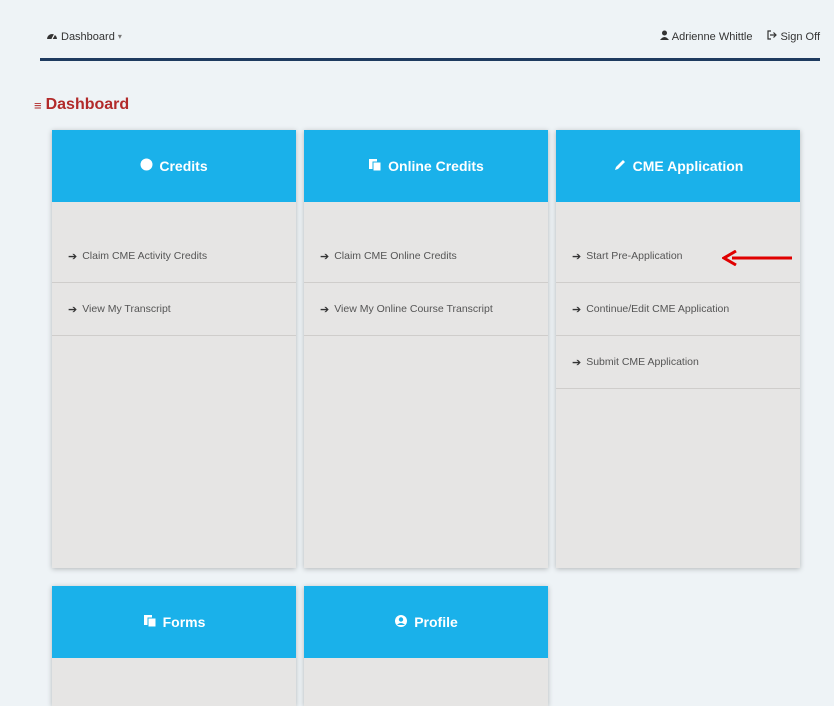  Describe the element at coordinates (145, 256) in the screenshot. I see `link-label: Claim CME Activity Credits` at that location.